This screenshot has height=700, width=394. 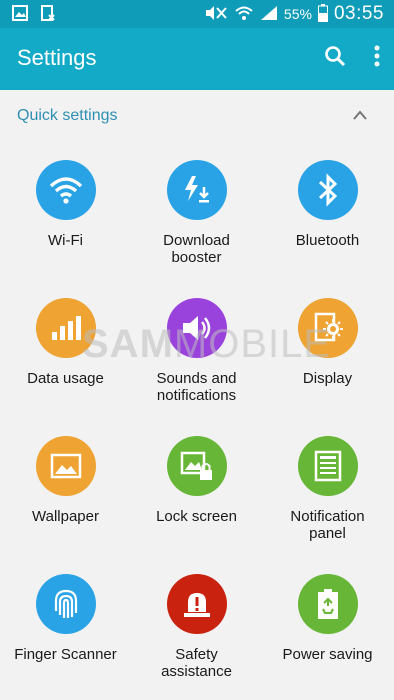 I want to click on tile-bluetooth: Bluetooth, so click(x=327, y=204).